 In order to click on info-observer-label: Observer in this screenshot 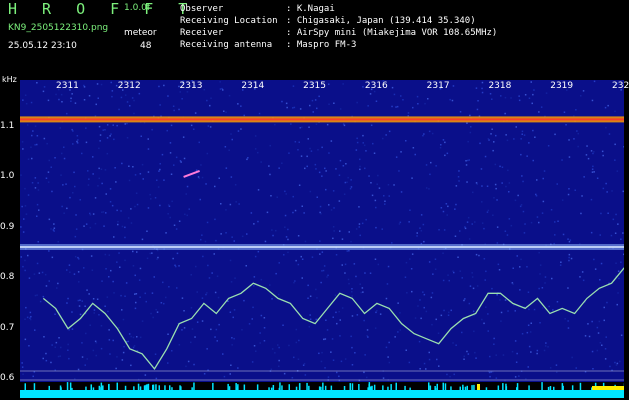, I will do `click(202, 9)`.